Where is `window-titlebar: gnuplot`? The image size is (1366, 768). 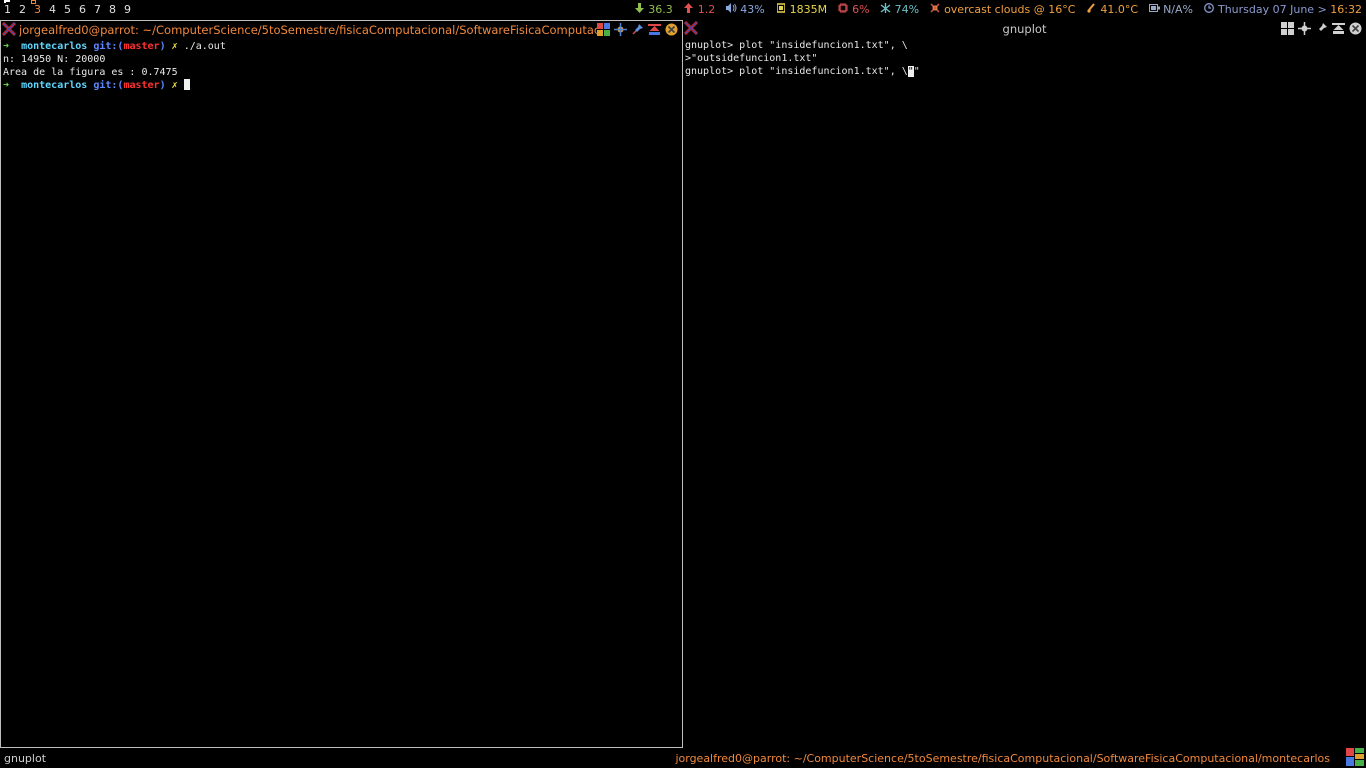 window-titlebar: gnuplot is located at coordinates (1024, 28).